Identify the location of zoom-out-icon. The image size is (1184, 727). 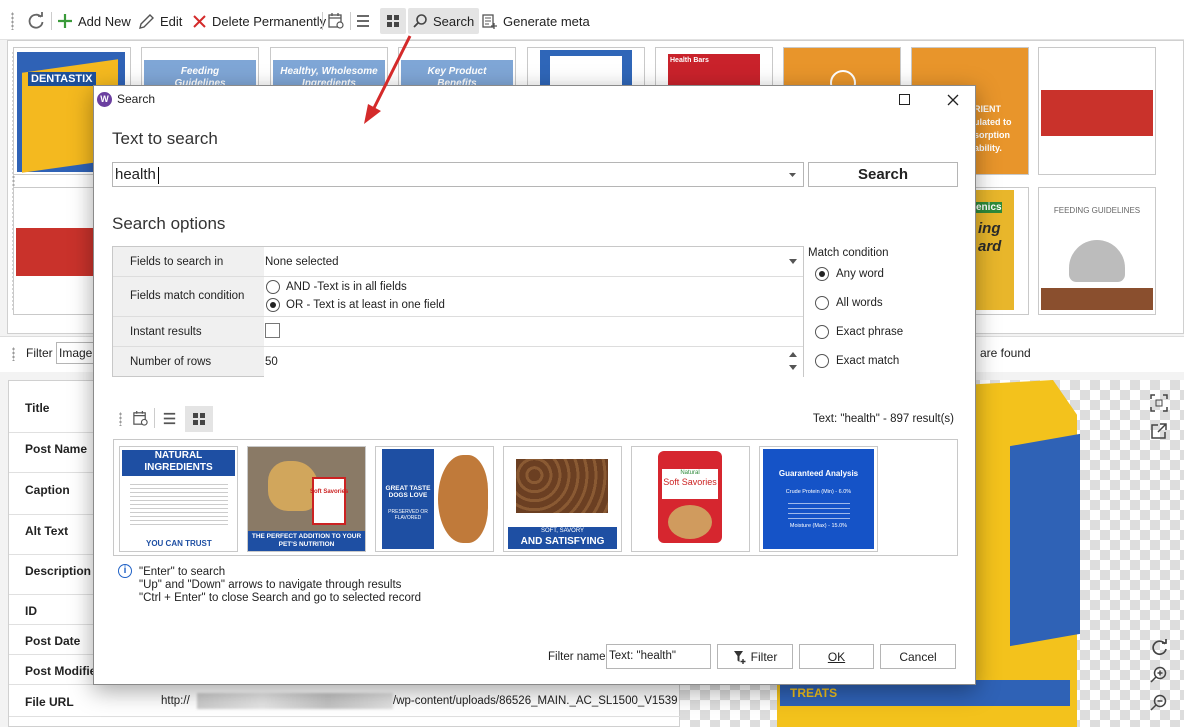
(1158, 702).